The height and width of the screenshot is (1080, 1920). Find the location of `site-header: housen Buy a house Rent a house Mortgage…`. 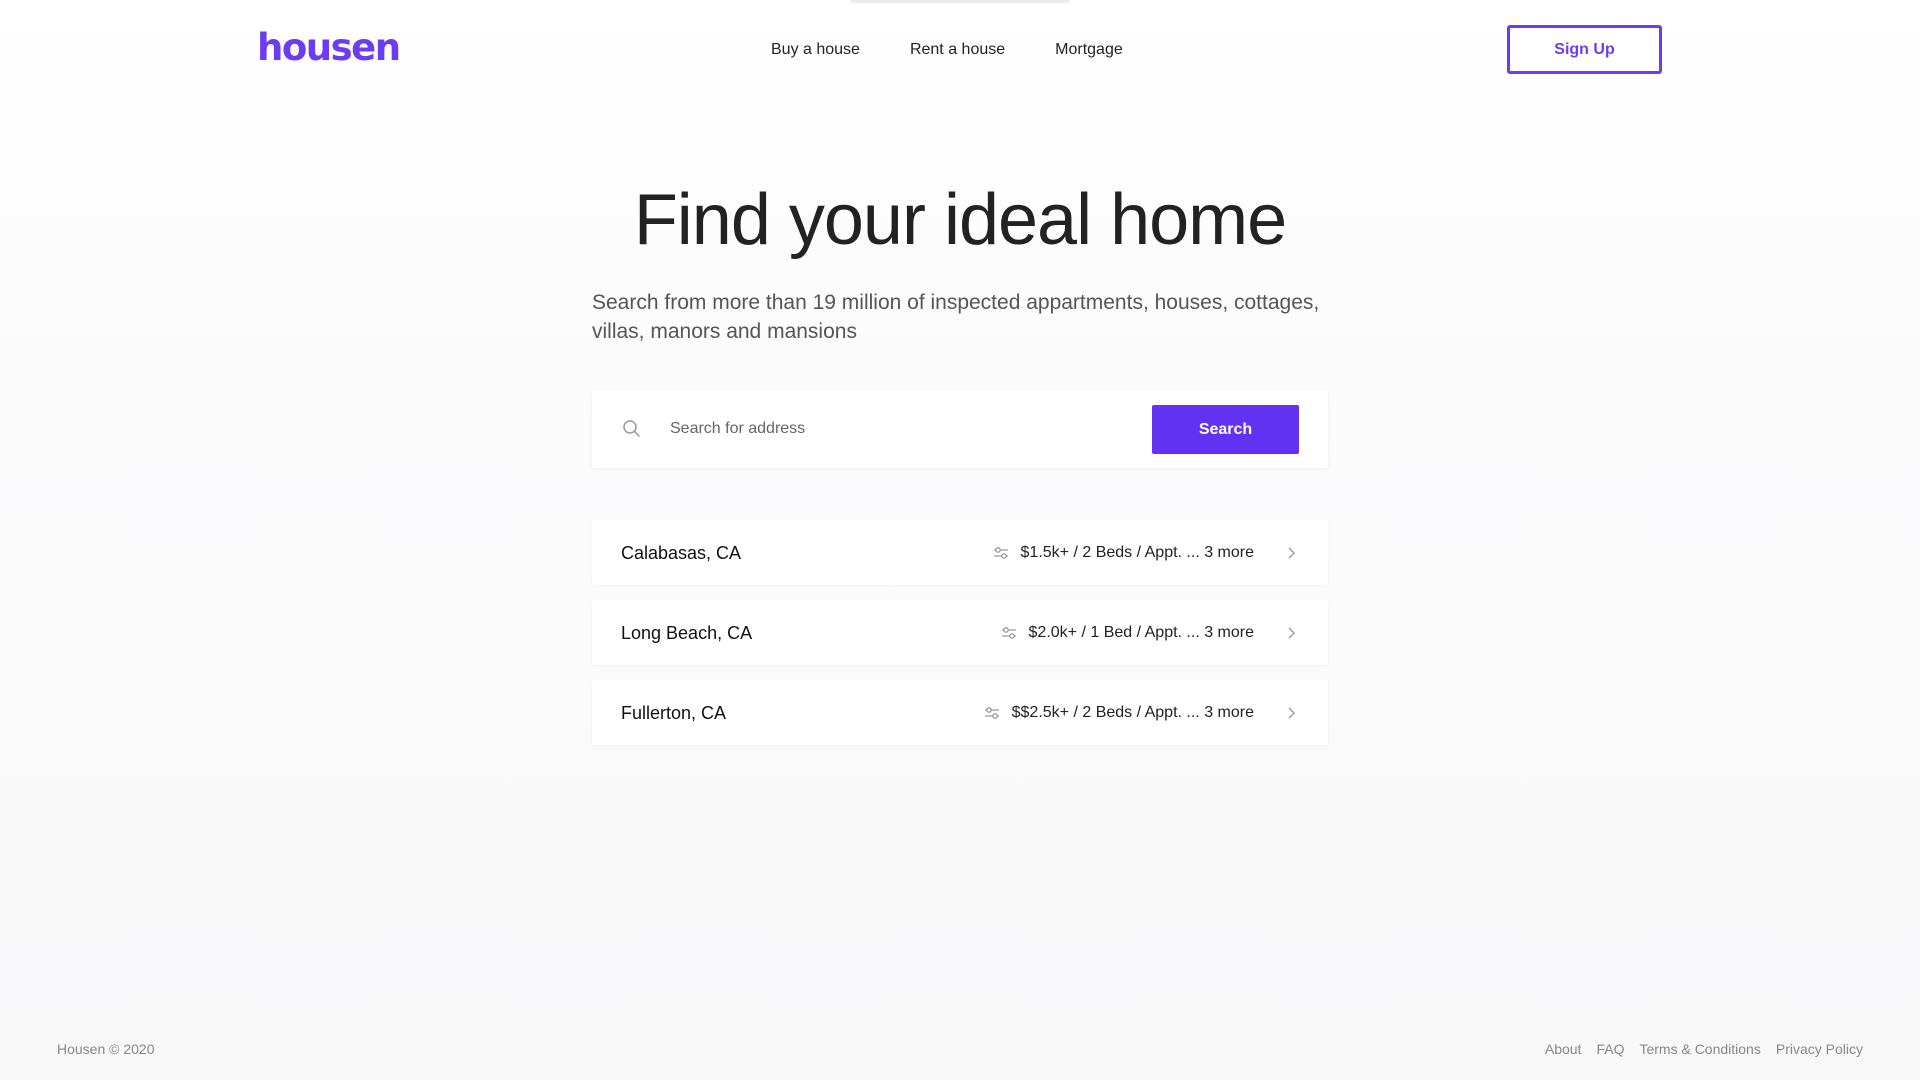

site-header: housen Buy a house Rent a house Mortgage… is located at coordinates (960, 50).